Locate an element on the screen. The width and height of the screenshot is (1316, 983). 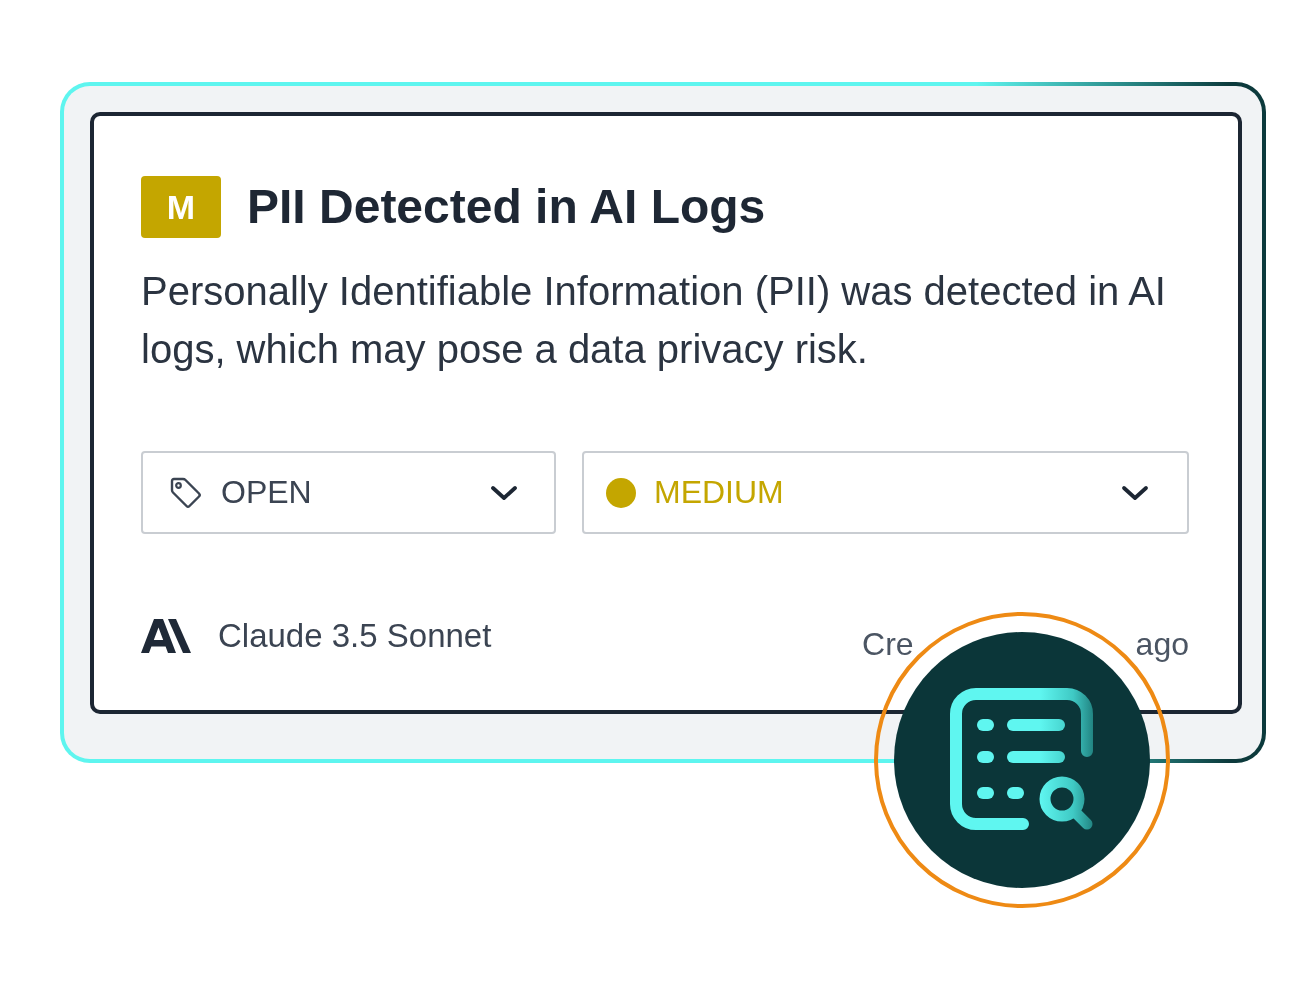
logo-icon is located at coordinates (166, 636).